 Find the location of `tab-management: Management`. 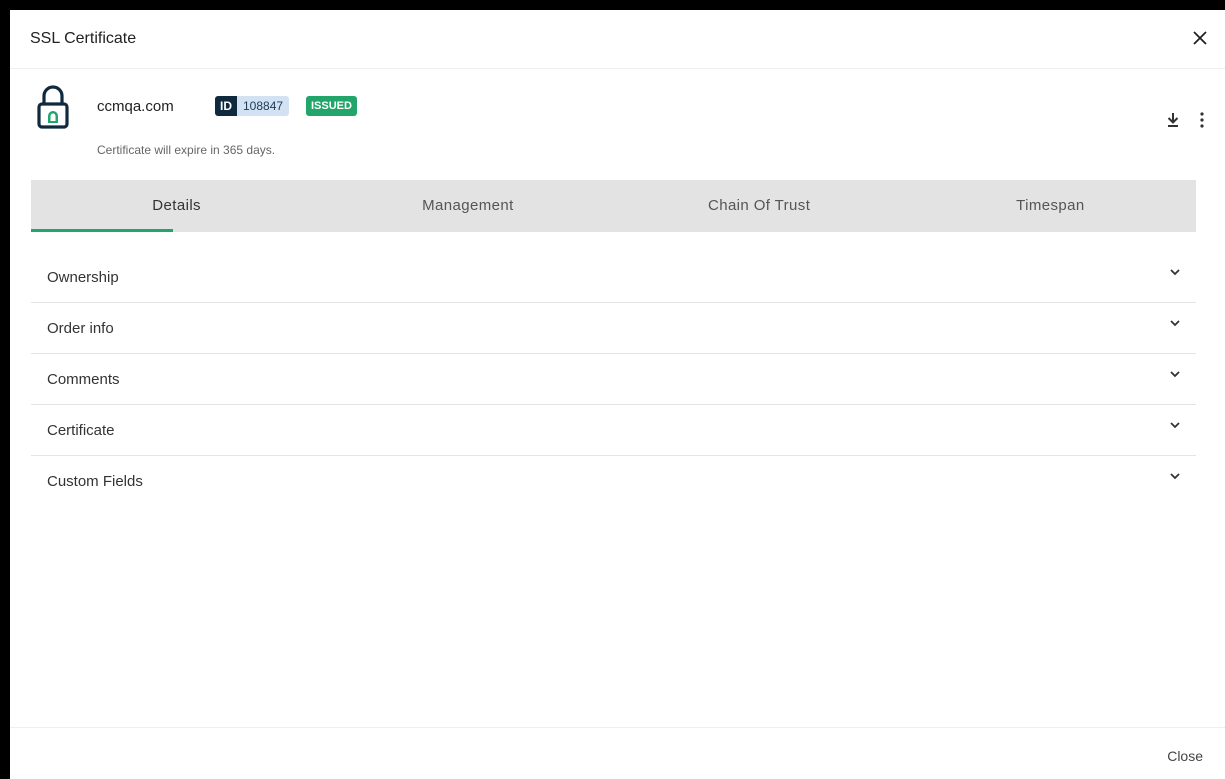

tab-management: Management is located at coordinates (467, 206).